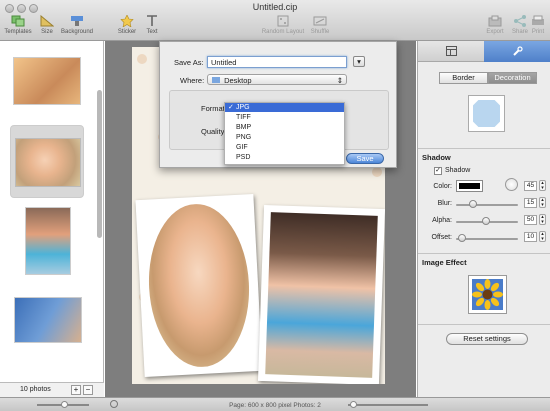 This screenshot has height=411, width=550. Describe the element at coordinates (542, 185) in the screenshot. I see `angle-stepper: ▴ ▾` at that location.